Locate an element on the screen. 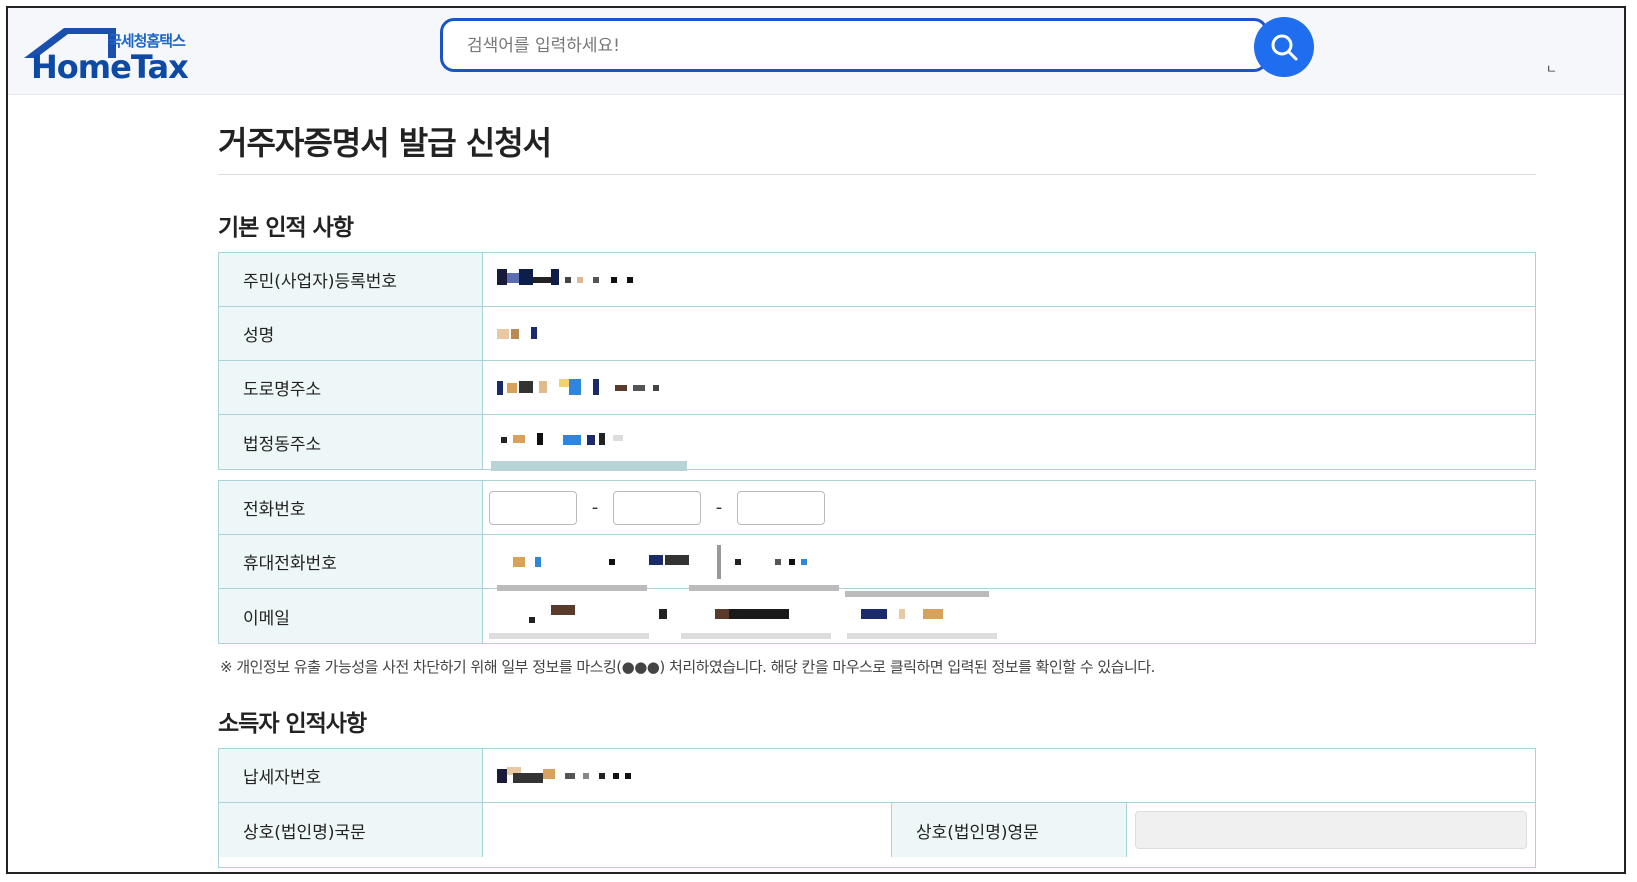 The image size is (1637, 882). contact-info-table: 전화번호 - - 휴대전화번호 이메일 is located at coordinates (877, 562).